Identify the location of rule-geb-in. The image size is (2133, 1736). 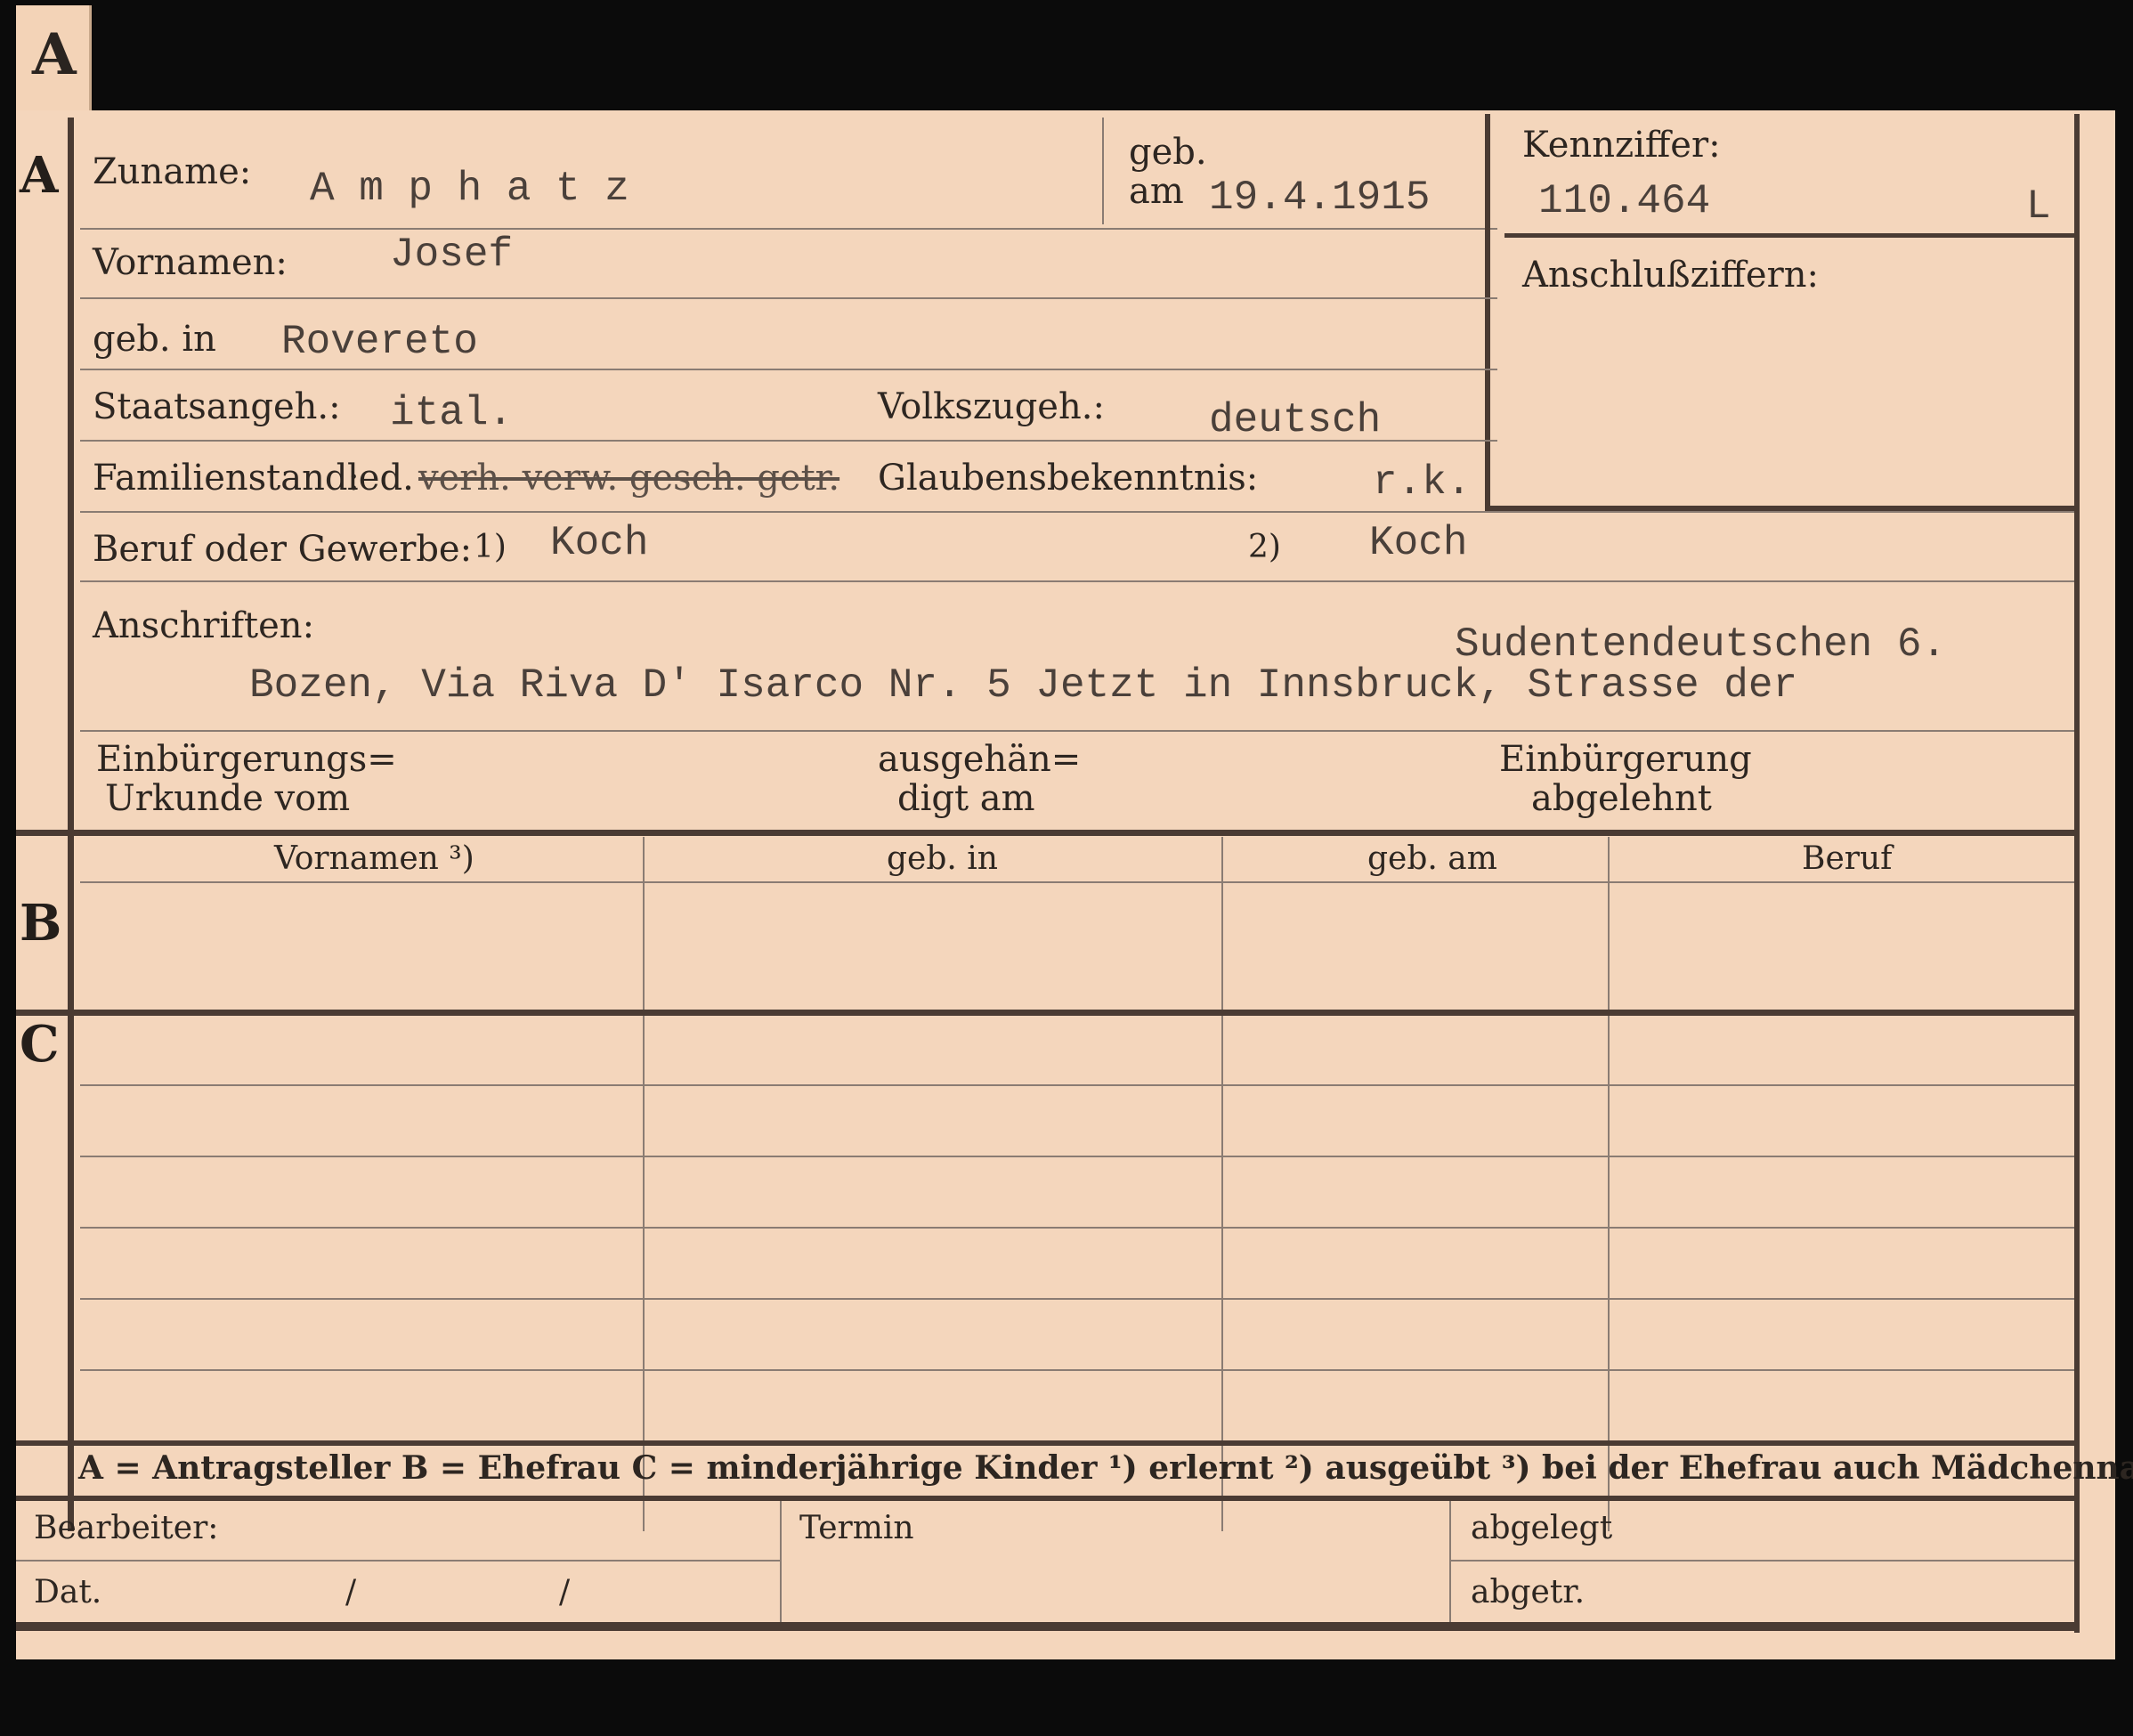
(788, 369).